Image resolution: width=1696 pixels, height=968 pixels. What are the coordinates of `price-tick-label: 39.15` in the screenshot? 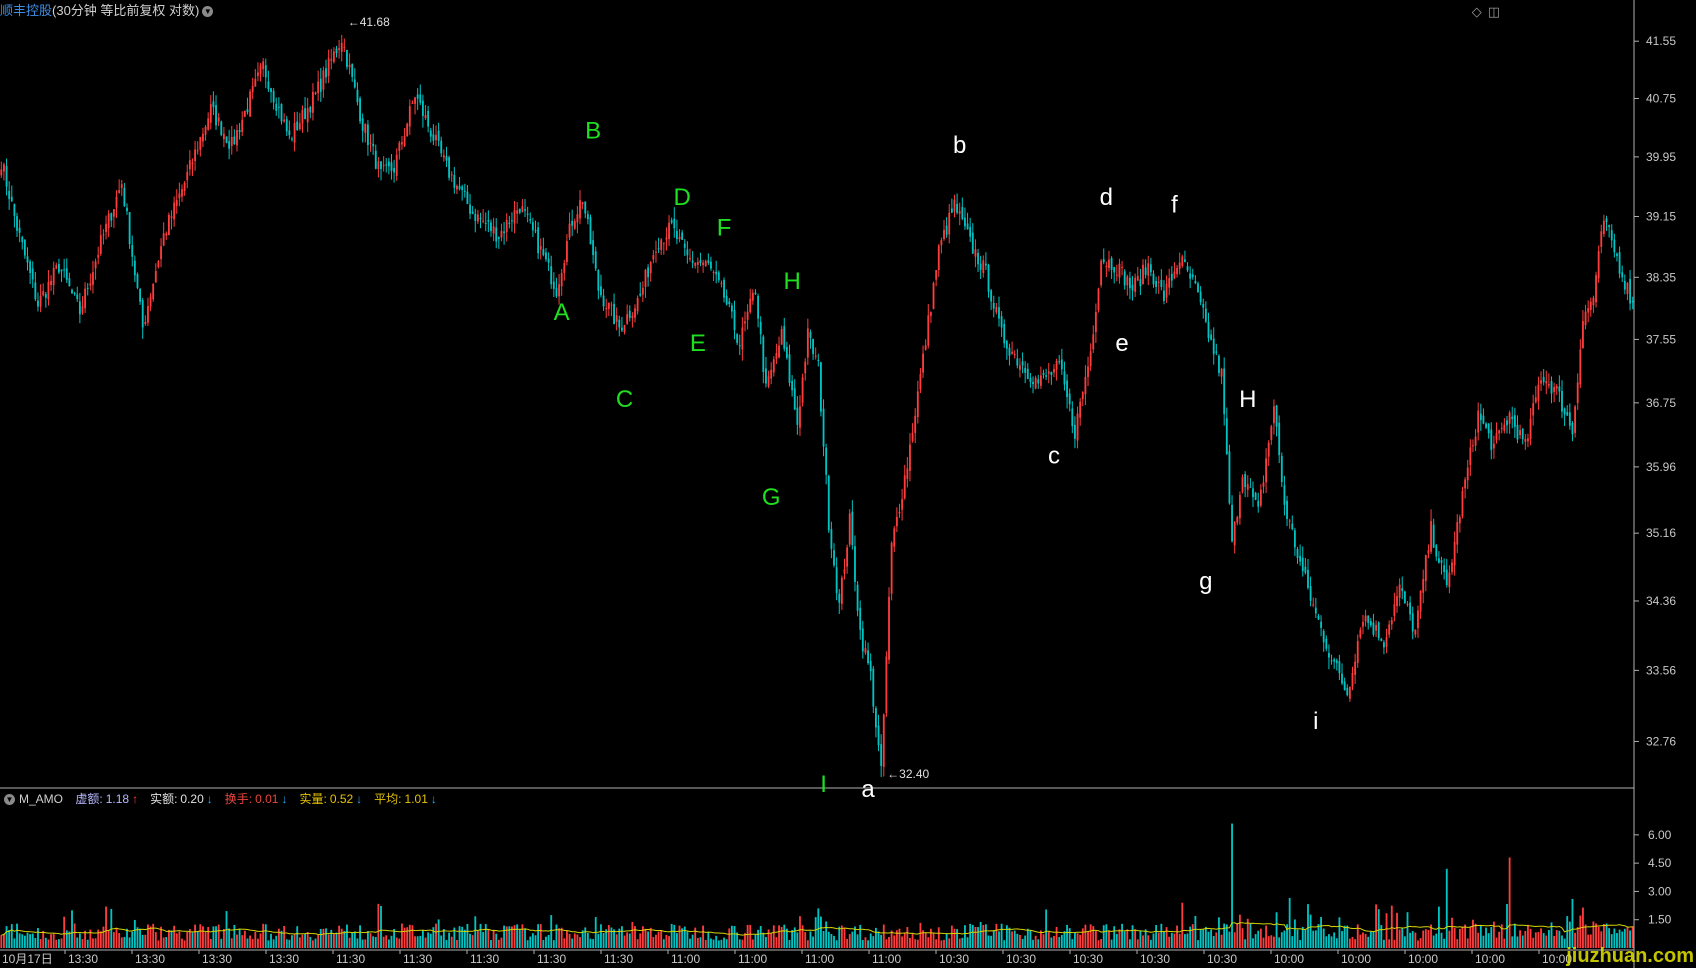 It's located at (1661, 216).